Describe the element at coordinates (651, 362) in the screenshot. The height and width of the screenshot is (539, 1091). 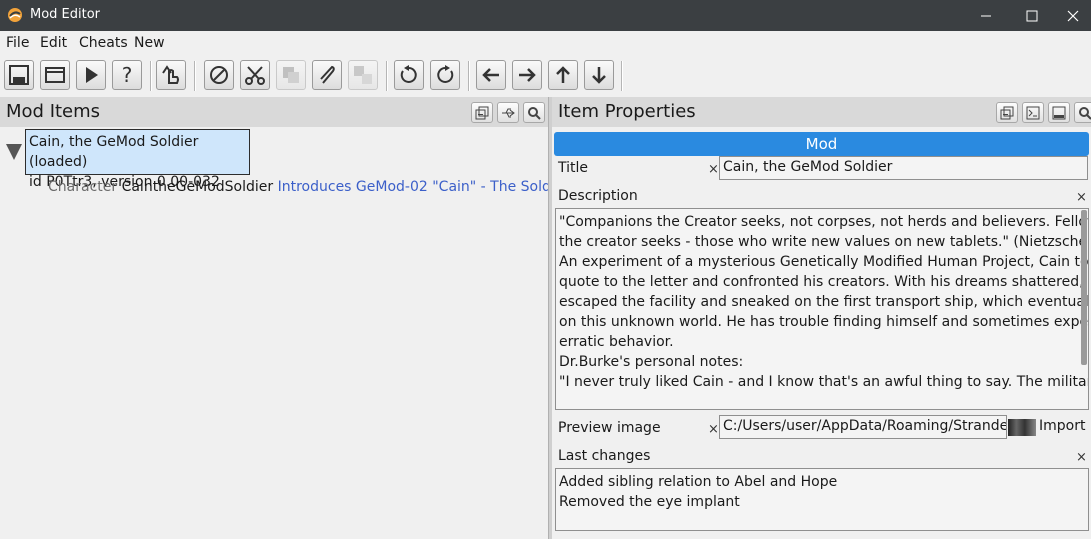
I see `description-line: Dr.Burke's personal notes:` at that location.